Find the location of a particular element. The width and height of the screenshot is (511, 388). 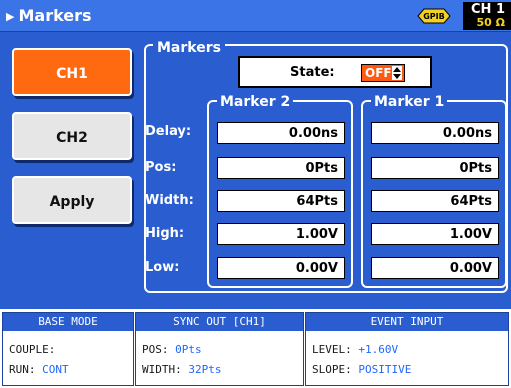

apply-button: Apply is located at coordinates (72, 200).